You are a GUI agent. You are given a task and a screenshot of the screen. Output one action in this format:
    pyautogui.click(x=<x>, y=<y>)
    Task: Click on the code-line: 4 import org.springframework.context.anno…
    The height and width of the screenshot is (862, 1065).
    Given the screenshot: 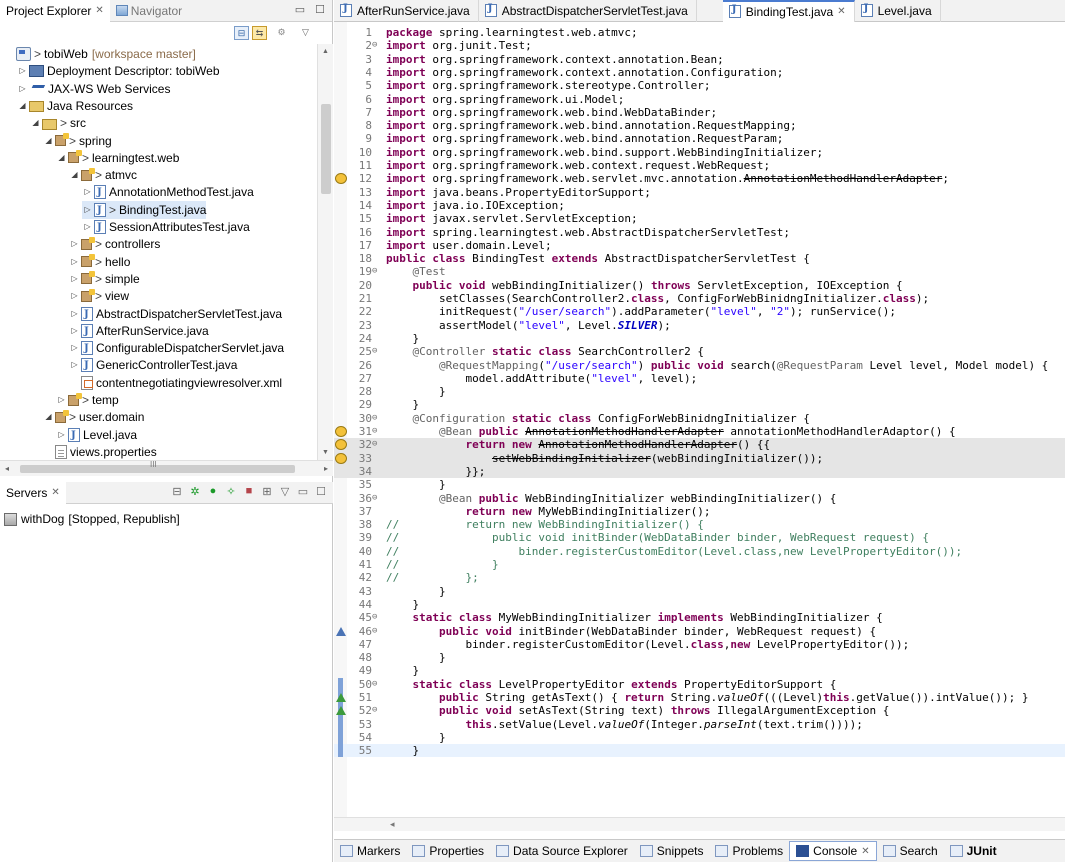 What is the action you would take?
    pyautogui.click(x=699, y=72)
    